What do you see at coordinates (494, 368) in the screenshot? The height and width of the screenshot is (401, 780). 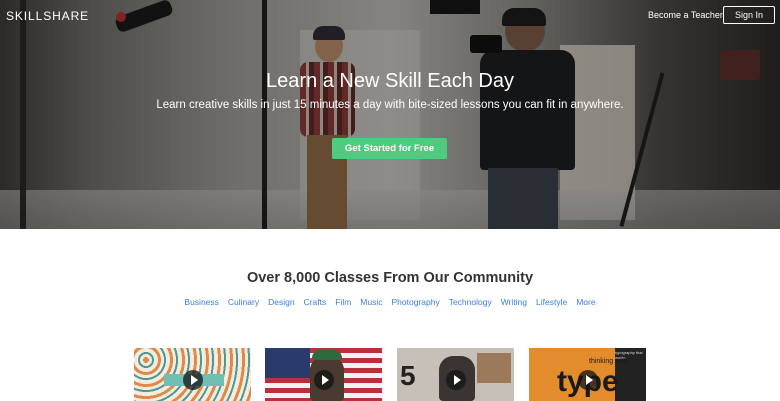 I see `shelf` at bounding box center [494, 368].